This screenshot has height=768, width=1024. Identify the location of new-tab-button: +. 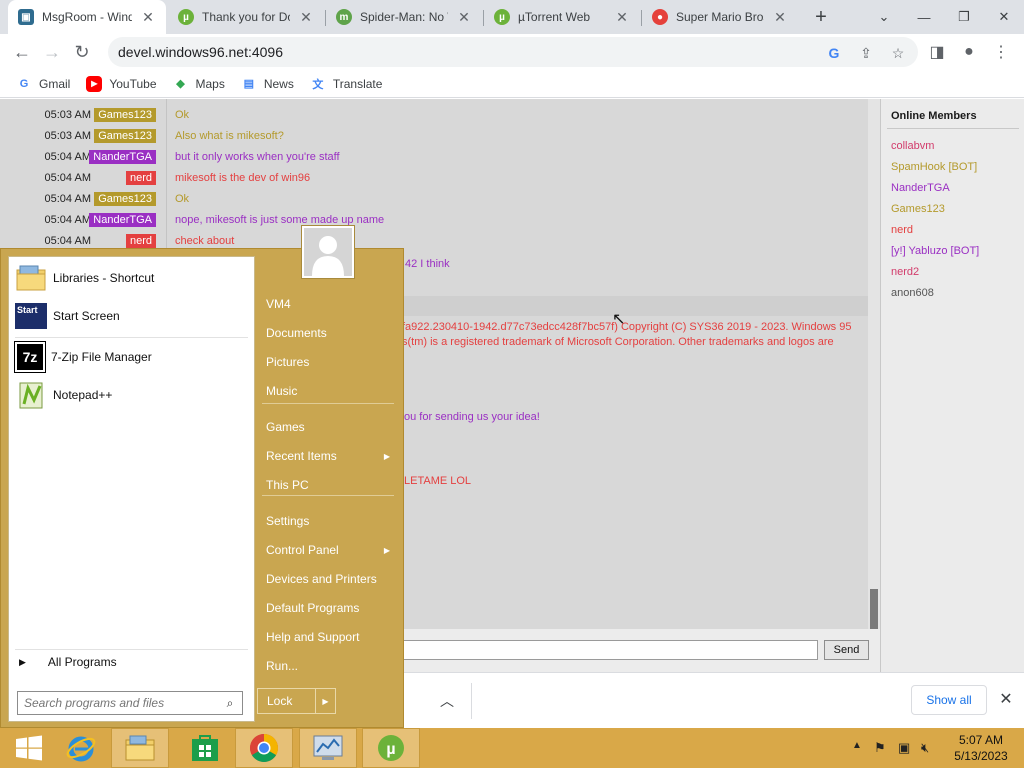
(821, 17).